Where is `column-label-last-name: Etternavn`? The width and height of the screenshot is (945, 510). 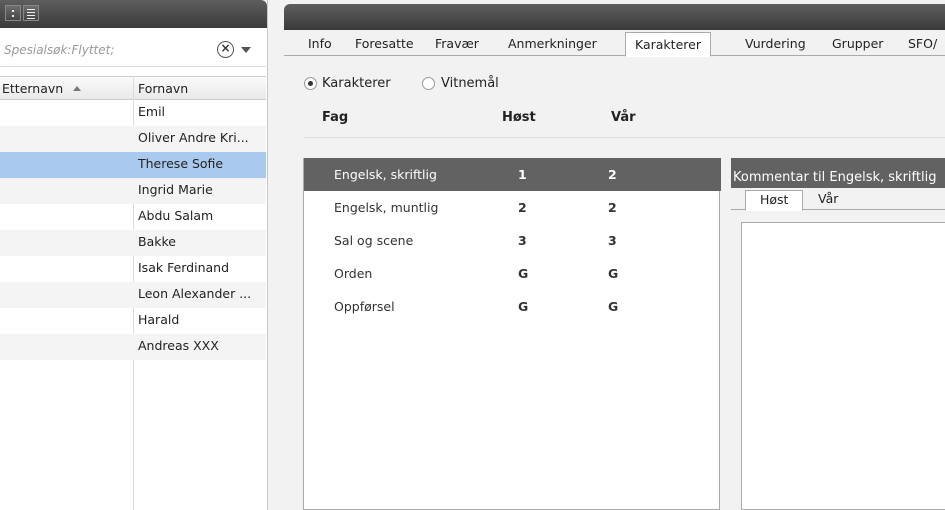 column-label-last-name: Etternavn is located at coordinates (33, 88).